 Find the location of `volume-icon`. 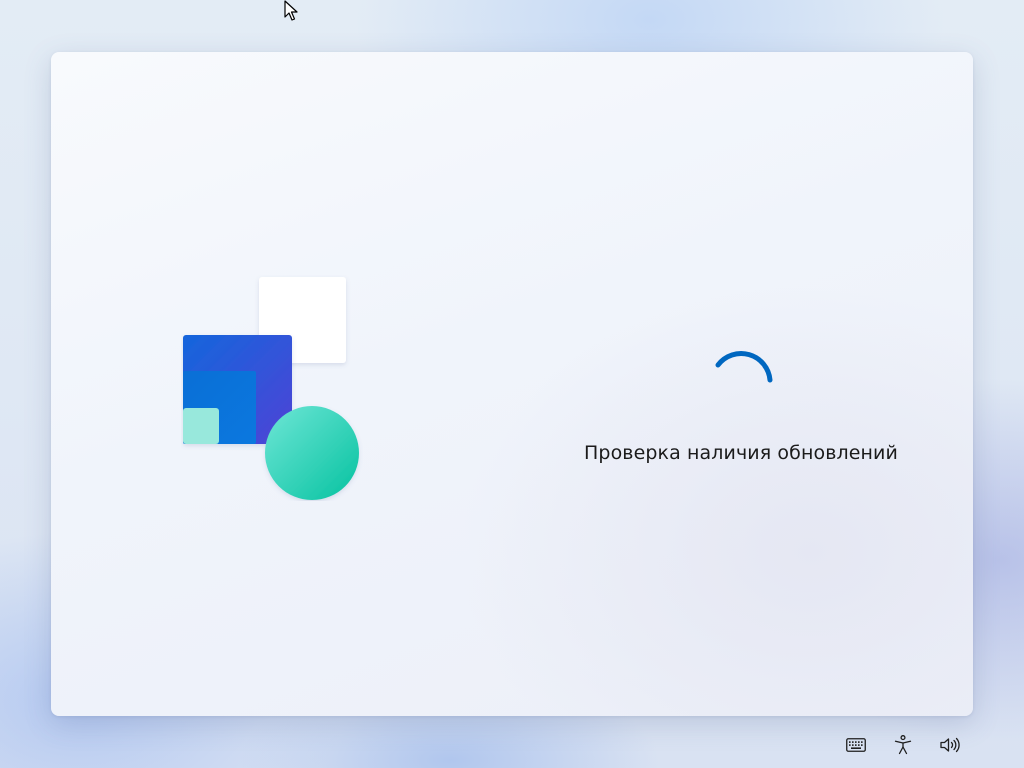

volume-icon is located at coordinates (950, 745).